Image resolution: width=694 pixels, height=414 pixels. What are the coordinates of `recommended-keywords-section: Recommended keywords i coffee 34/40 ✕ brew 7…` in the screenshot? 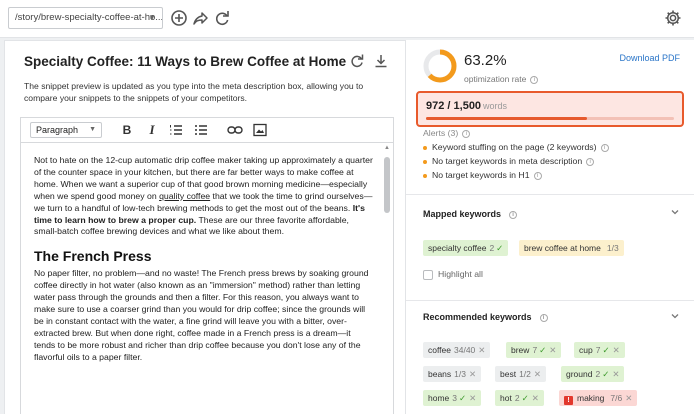 It's located at (550, 358).